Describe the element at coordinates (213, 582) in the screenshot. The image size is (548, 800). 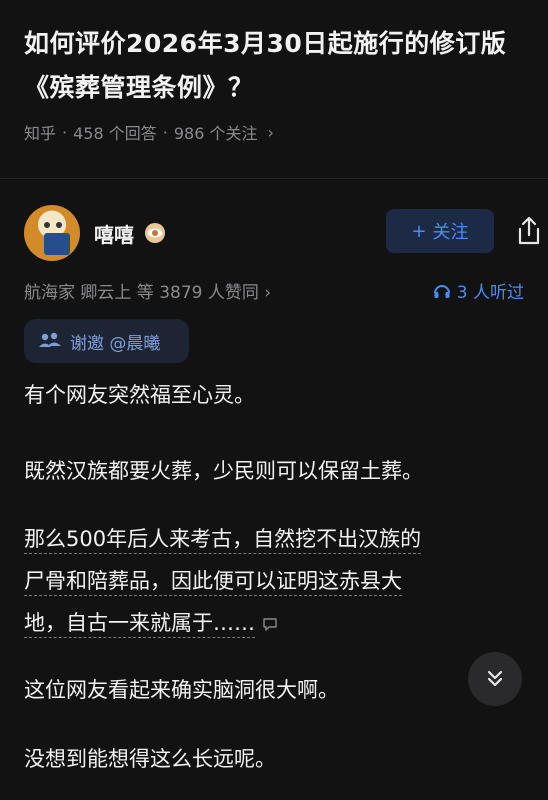
I see `annotated-line: 尸骨和陪葬品，因此便可以证明这赤县大` at that location.